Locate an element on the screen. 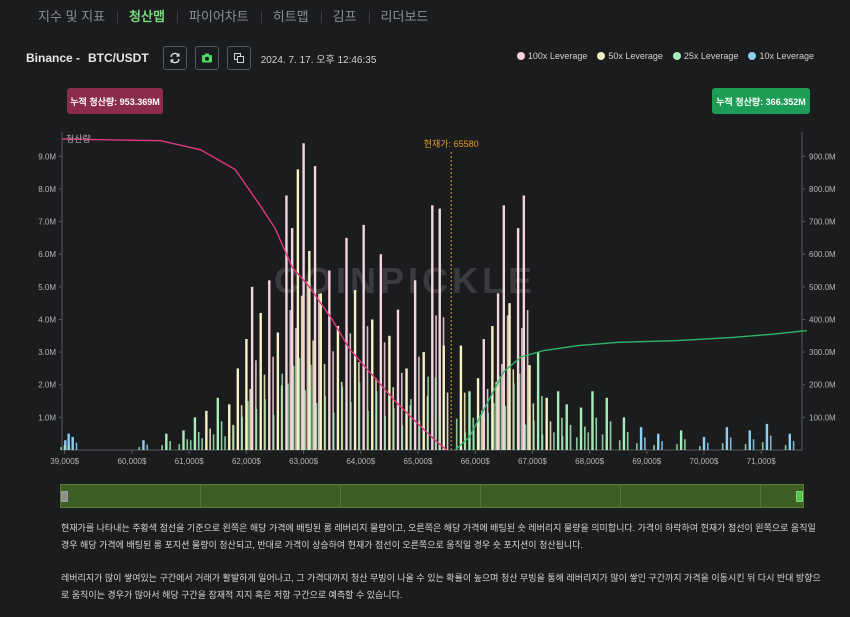 The image size is (850, 617). pair-selector: BTC/USDT is located at coordinates (118, 58).